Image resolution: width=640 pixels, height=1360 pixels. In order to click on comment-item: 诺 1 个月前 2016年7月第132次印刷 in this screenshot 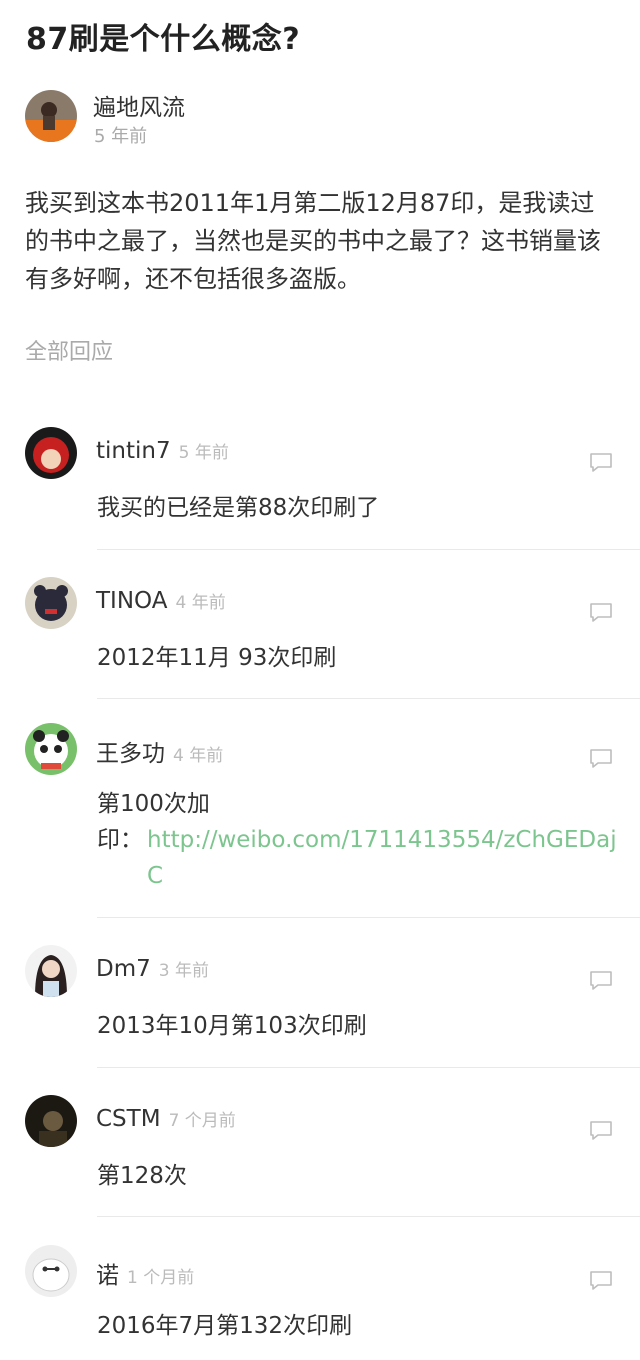, I will do `click(320, 1299)`.